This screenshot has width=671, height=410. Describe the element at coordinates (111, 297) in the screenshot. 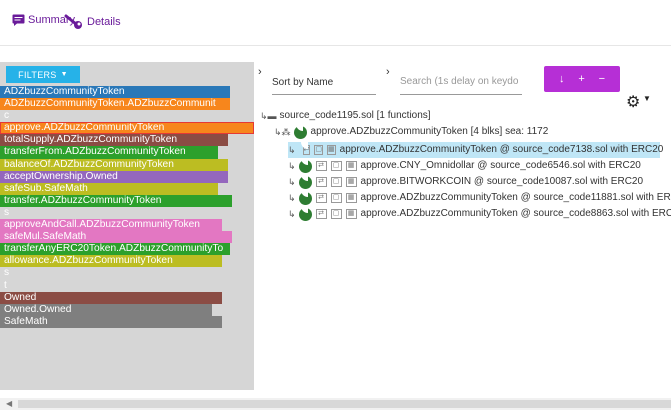

I see `filter-item: Owned` at that location.